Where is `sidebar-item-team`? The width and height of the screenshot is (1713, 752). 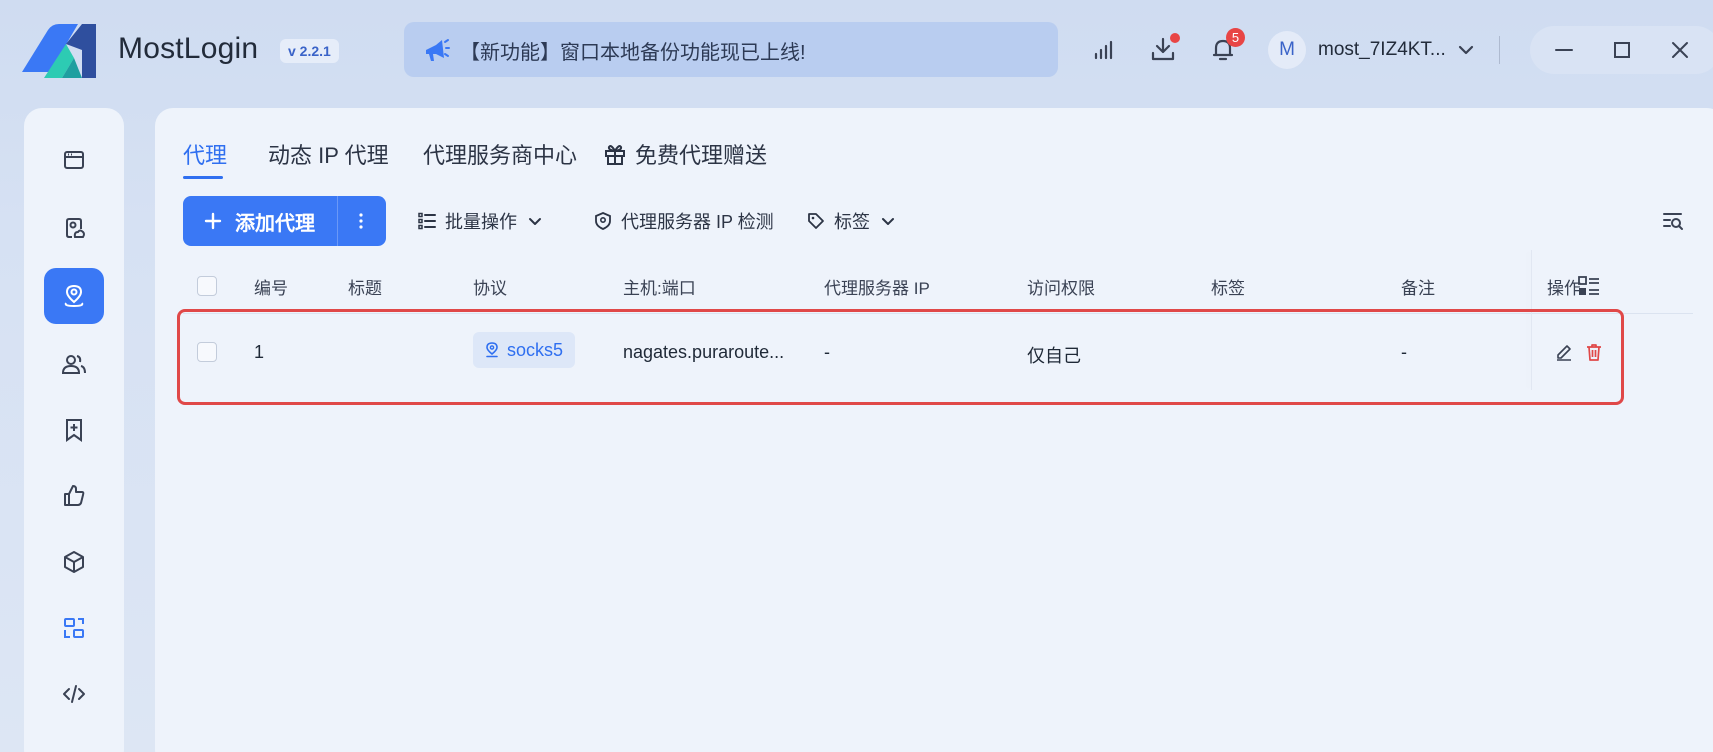 sidebar-item-team is located at coordinates (74, 364).